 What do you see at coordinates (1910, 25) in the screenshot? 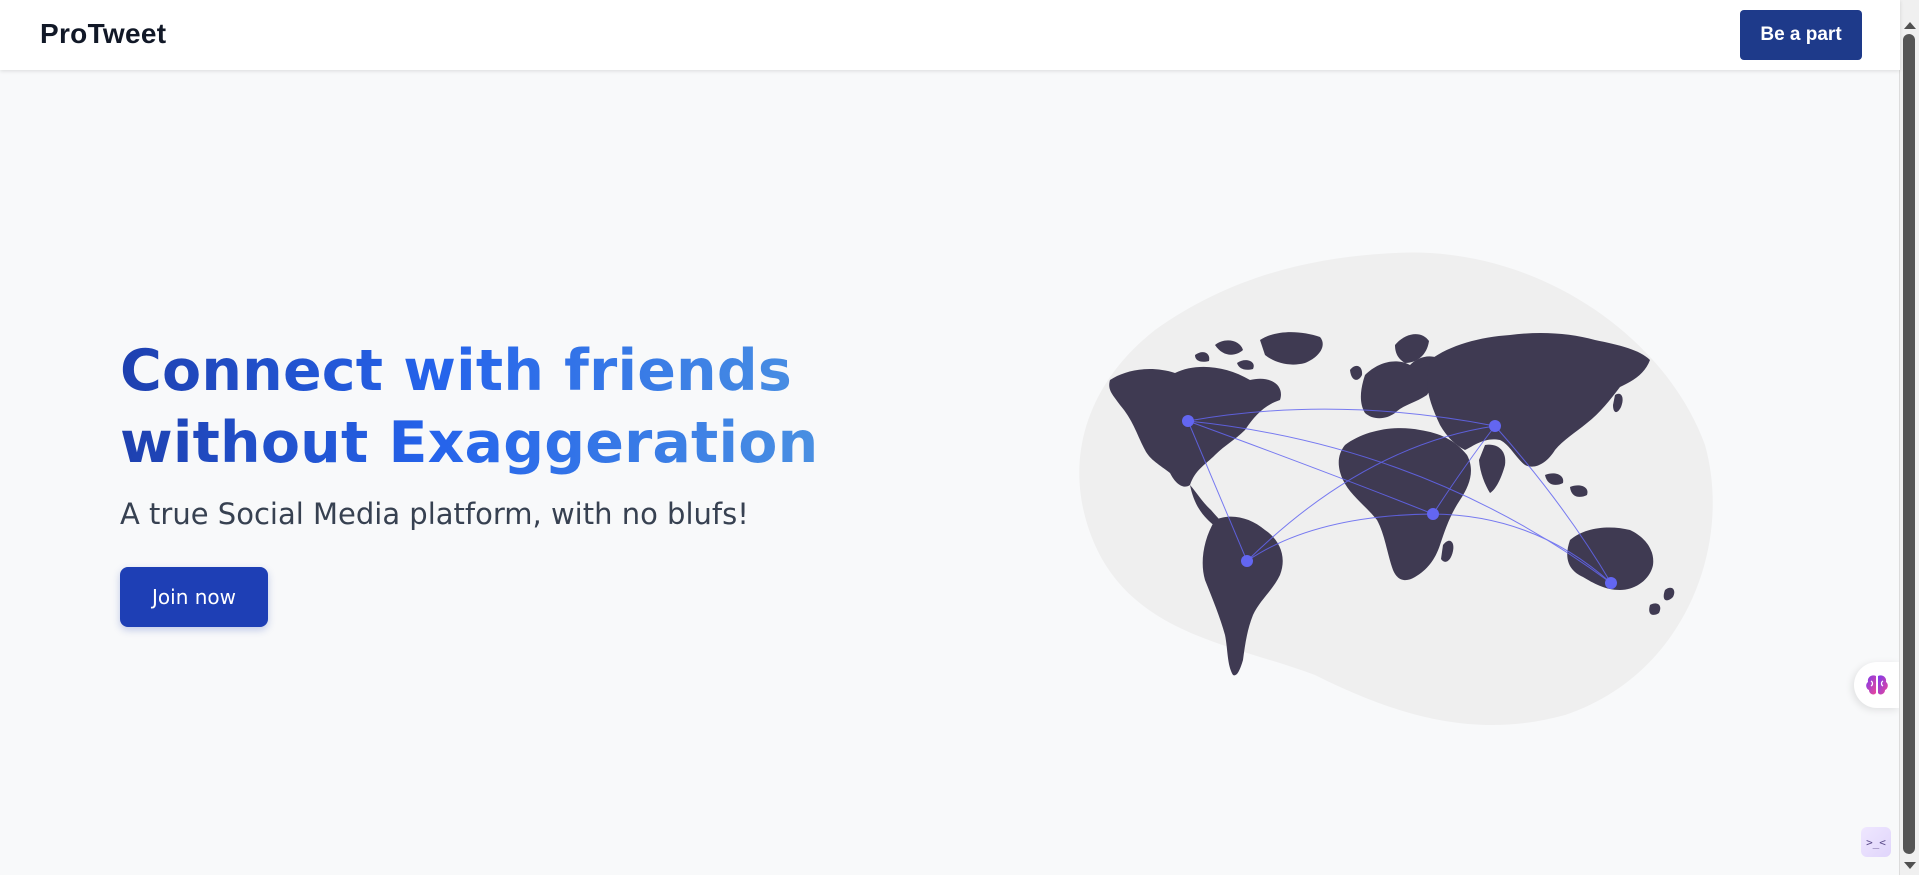
I see `scroll-up-arrow-icon` at bounding box center [1910, 25].